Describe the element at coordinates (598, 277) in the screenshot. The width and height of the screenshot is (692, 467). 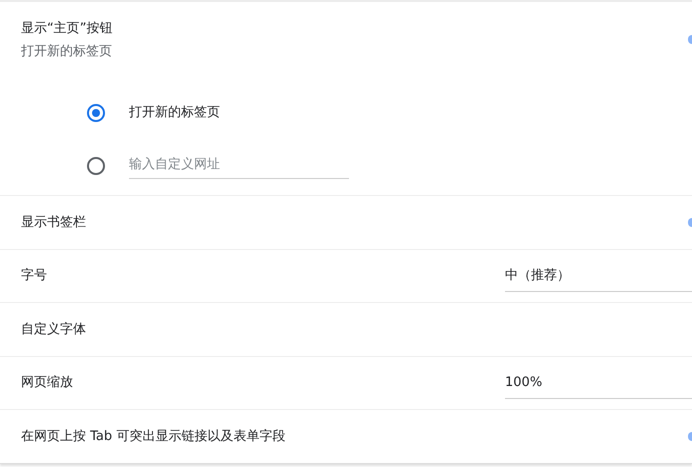
I see `dropdown-field: 中（推荐）` at that location.